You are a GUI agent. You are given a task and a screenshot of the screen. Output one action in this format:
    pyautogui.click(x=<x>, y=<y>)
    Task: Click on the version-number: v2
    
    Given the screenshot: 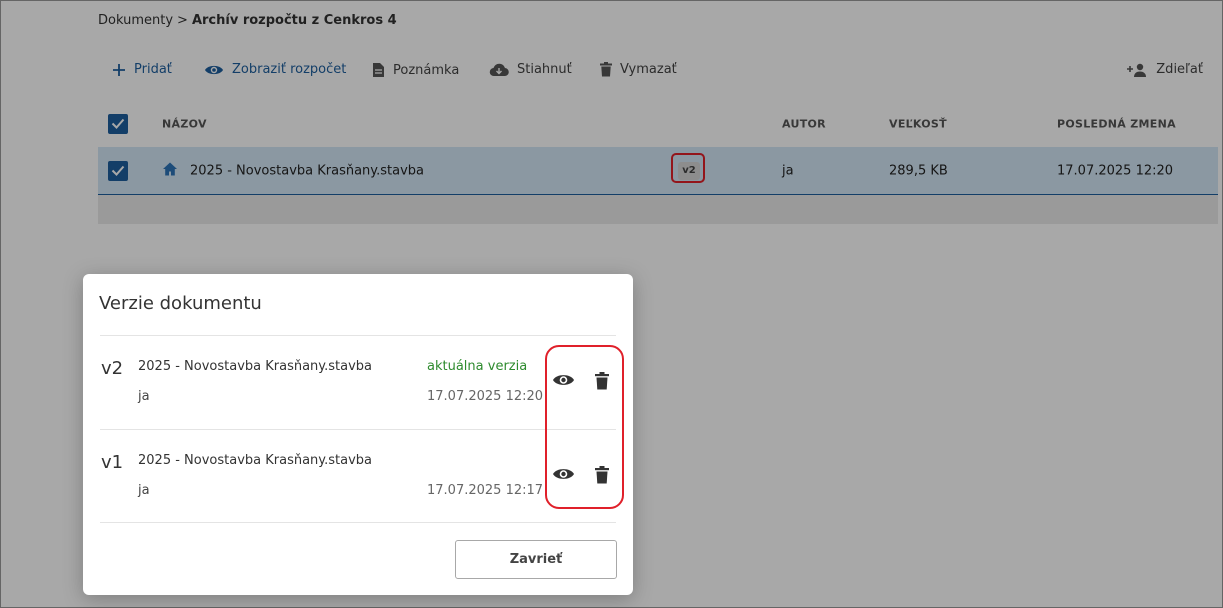 What is the action you would take?
    pyautogui.click(x=112, y=368)
    